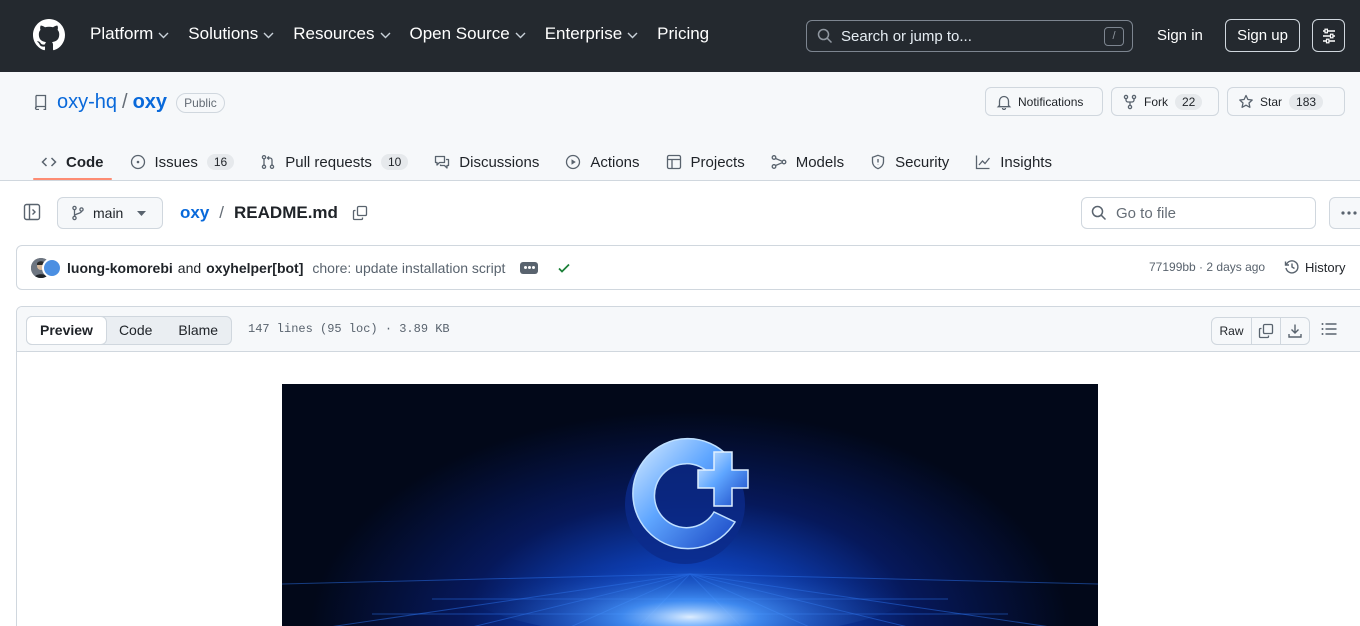 The width and height of the screenshot is (1360, 626). What do you see at coordinates (564, 268) in the screenshot?
I see `check-icon` at bounding box center [564, 268].